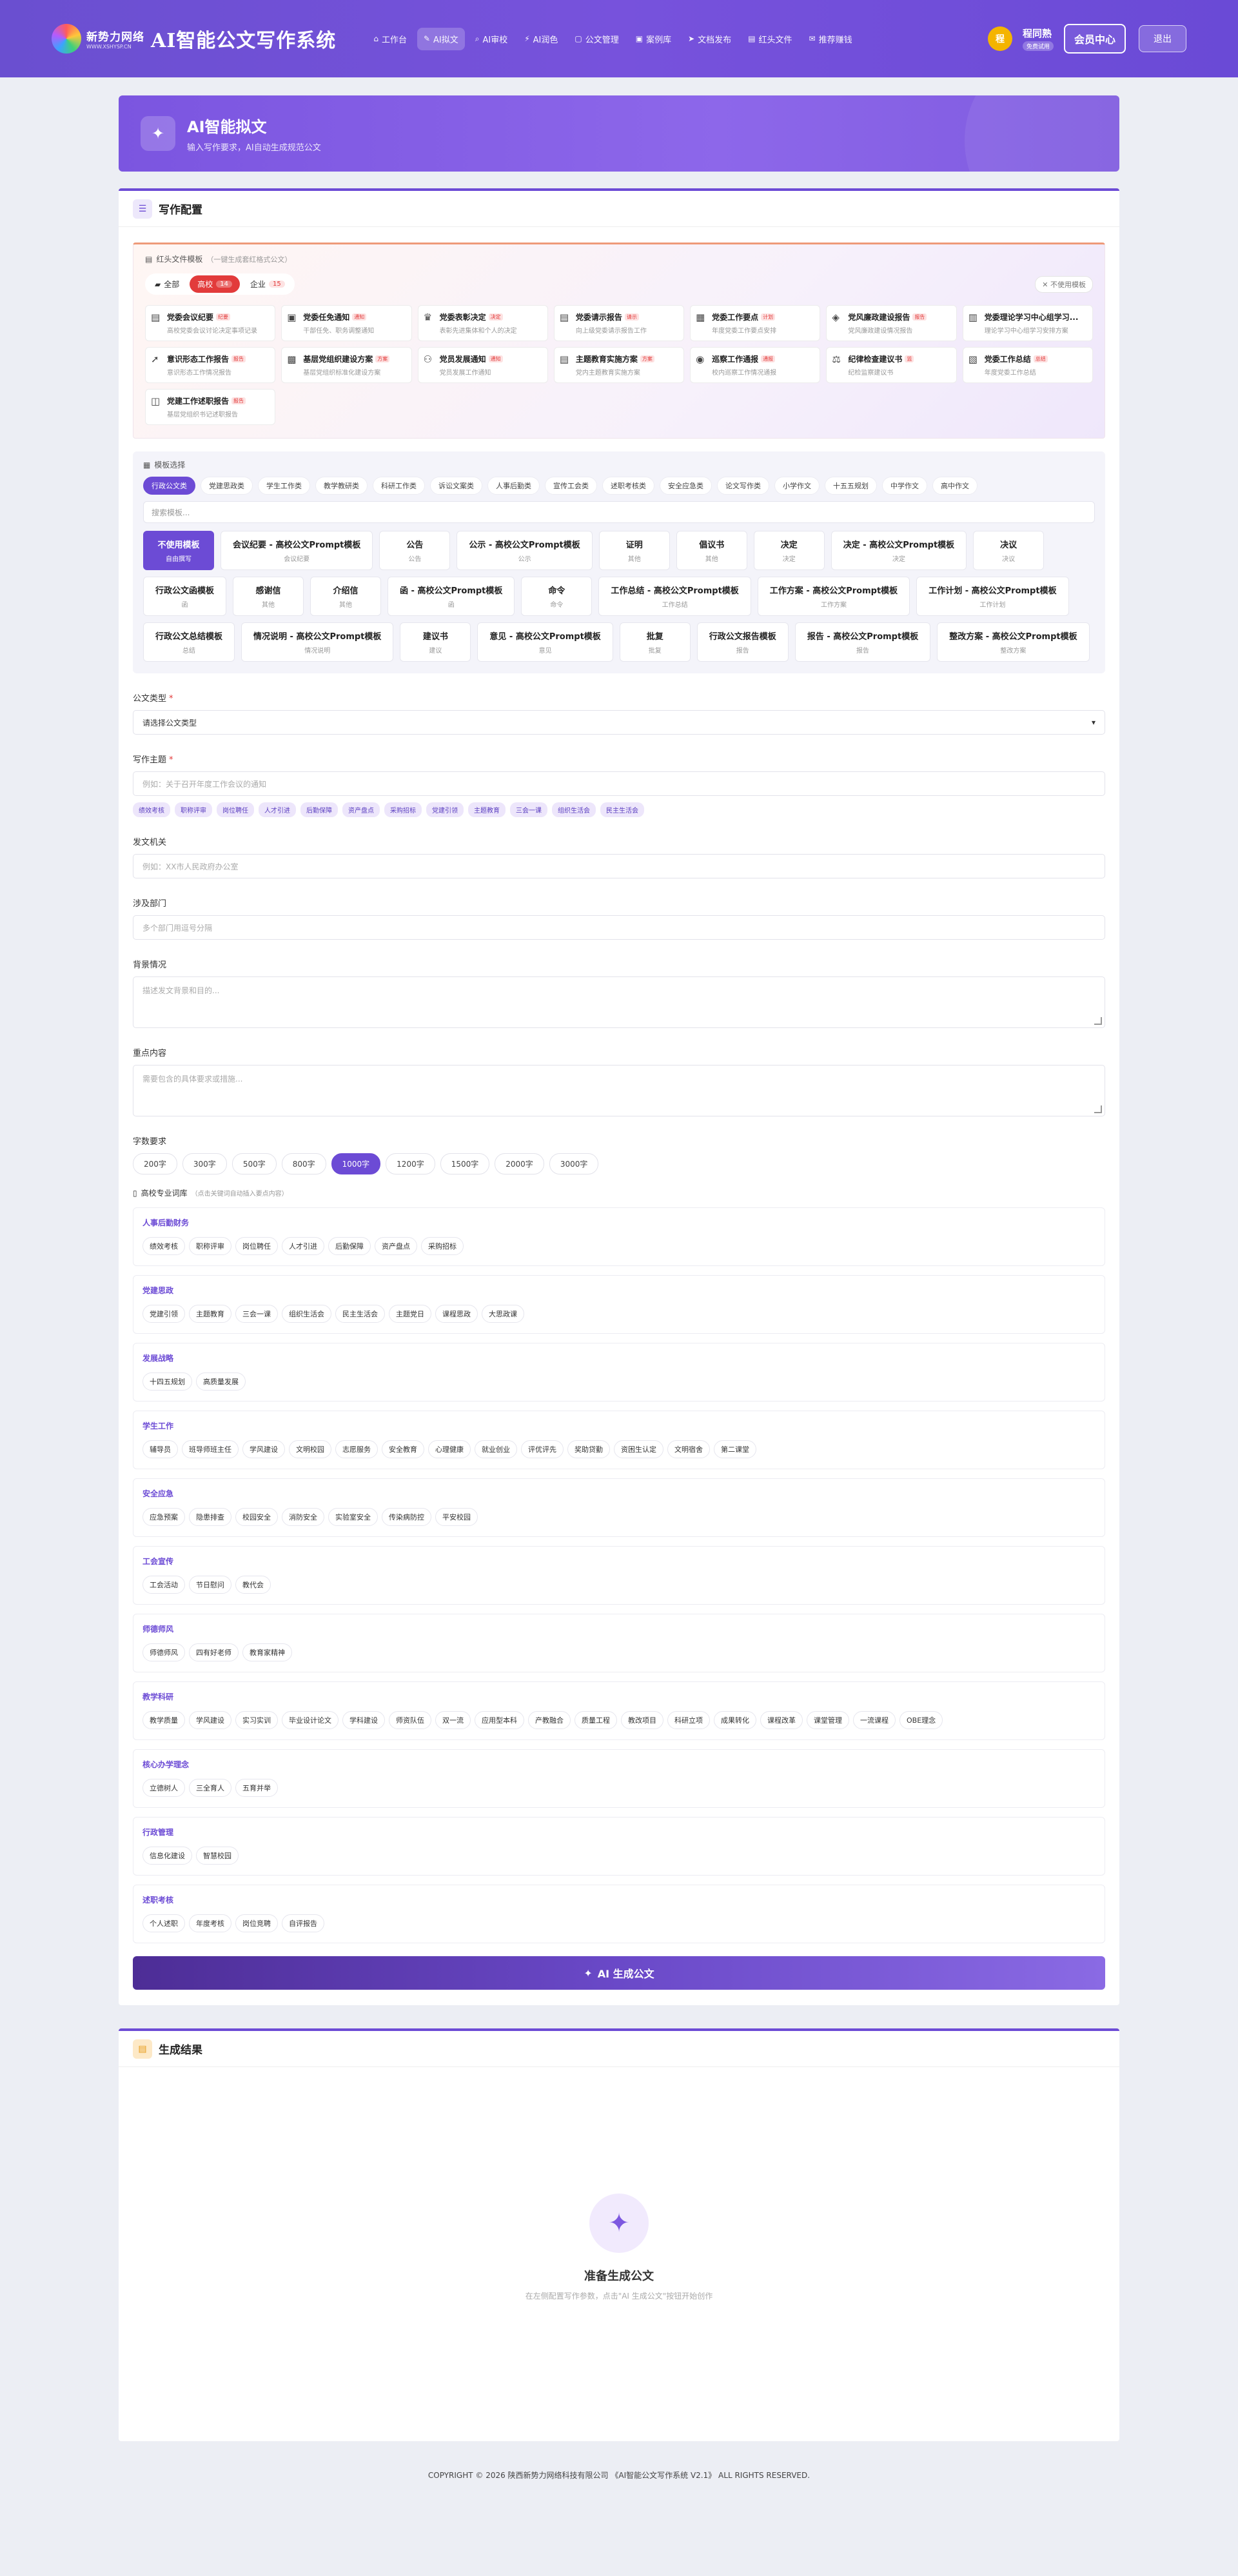 The height and width of the screenshot is (2576, 1238). What do you see at coordinates (193, 810) in the screenshot?
I see `topic-chip: 职称评审` at bounding box center [193, 810].